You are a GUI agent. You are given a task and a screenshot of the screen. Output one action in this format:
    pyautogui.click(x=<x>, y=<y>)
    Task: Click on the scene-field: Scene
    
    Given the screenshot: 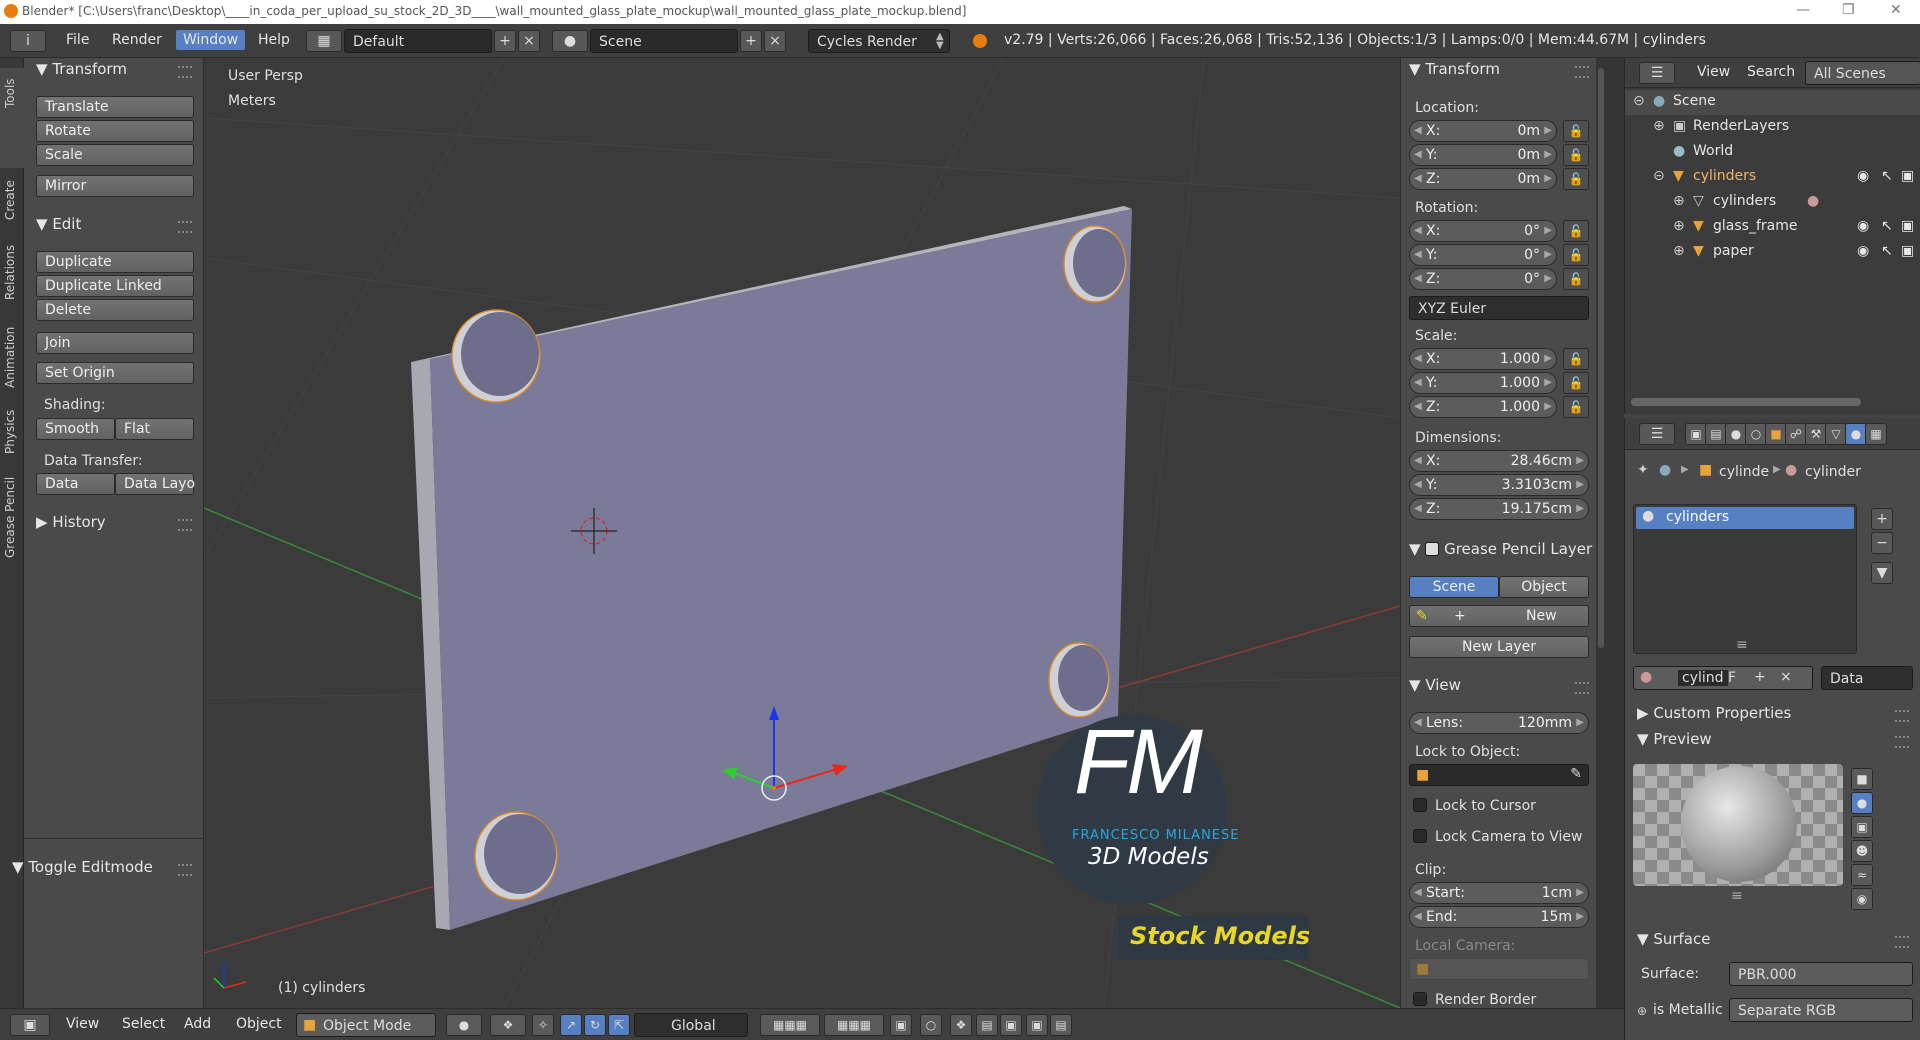 What is the action you would take?
    pyautogui.click(x=664, y=41)
    